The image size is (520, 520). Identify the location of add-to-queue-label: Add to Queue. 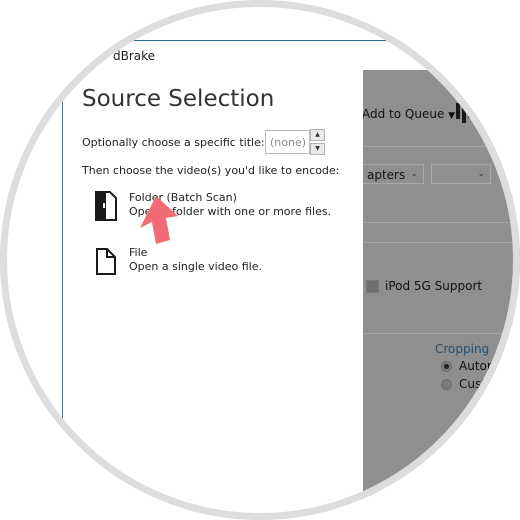
(403, 114).